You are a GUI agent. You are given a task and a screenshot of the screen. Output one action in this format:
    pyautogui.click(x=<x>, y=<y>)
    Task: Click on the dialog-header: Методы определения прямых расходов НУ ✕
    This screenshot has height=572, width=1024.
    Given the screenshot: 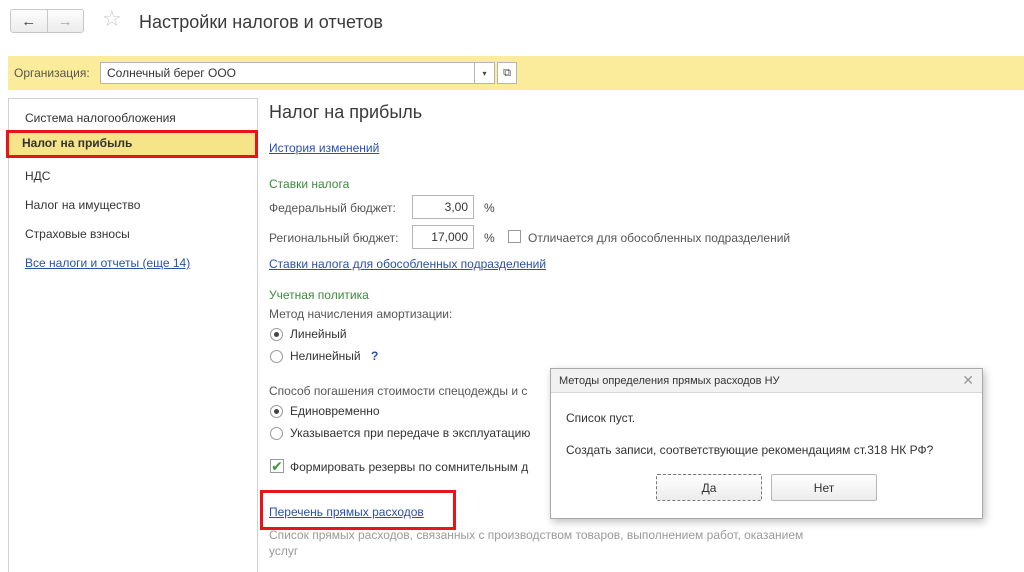 What is the action you would take?
    pyautogui.click(x=766, y=381)
    